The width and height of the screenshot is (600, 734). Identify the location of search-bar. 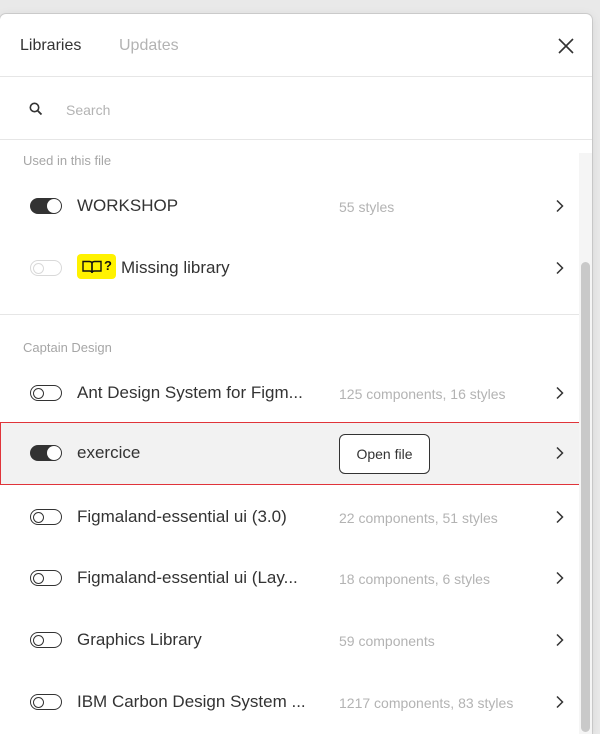
(296, 108).